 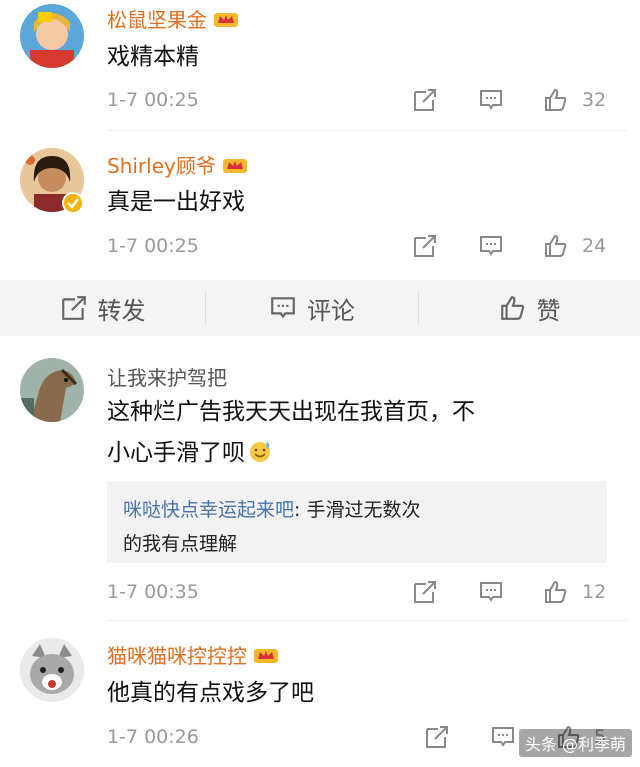 I want to click on reply-username: 咪哒快点幸运起来吧, so click(x=208, y=510).